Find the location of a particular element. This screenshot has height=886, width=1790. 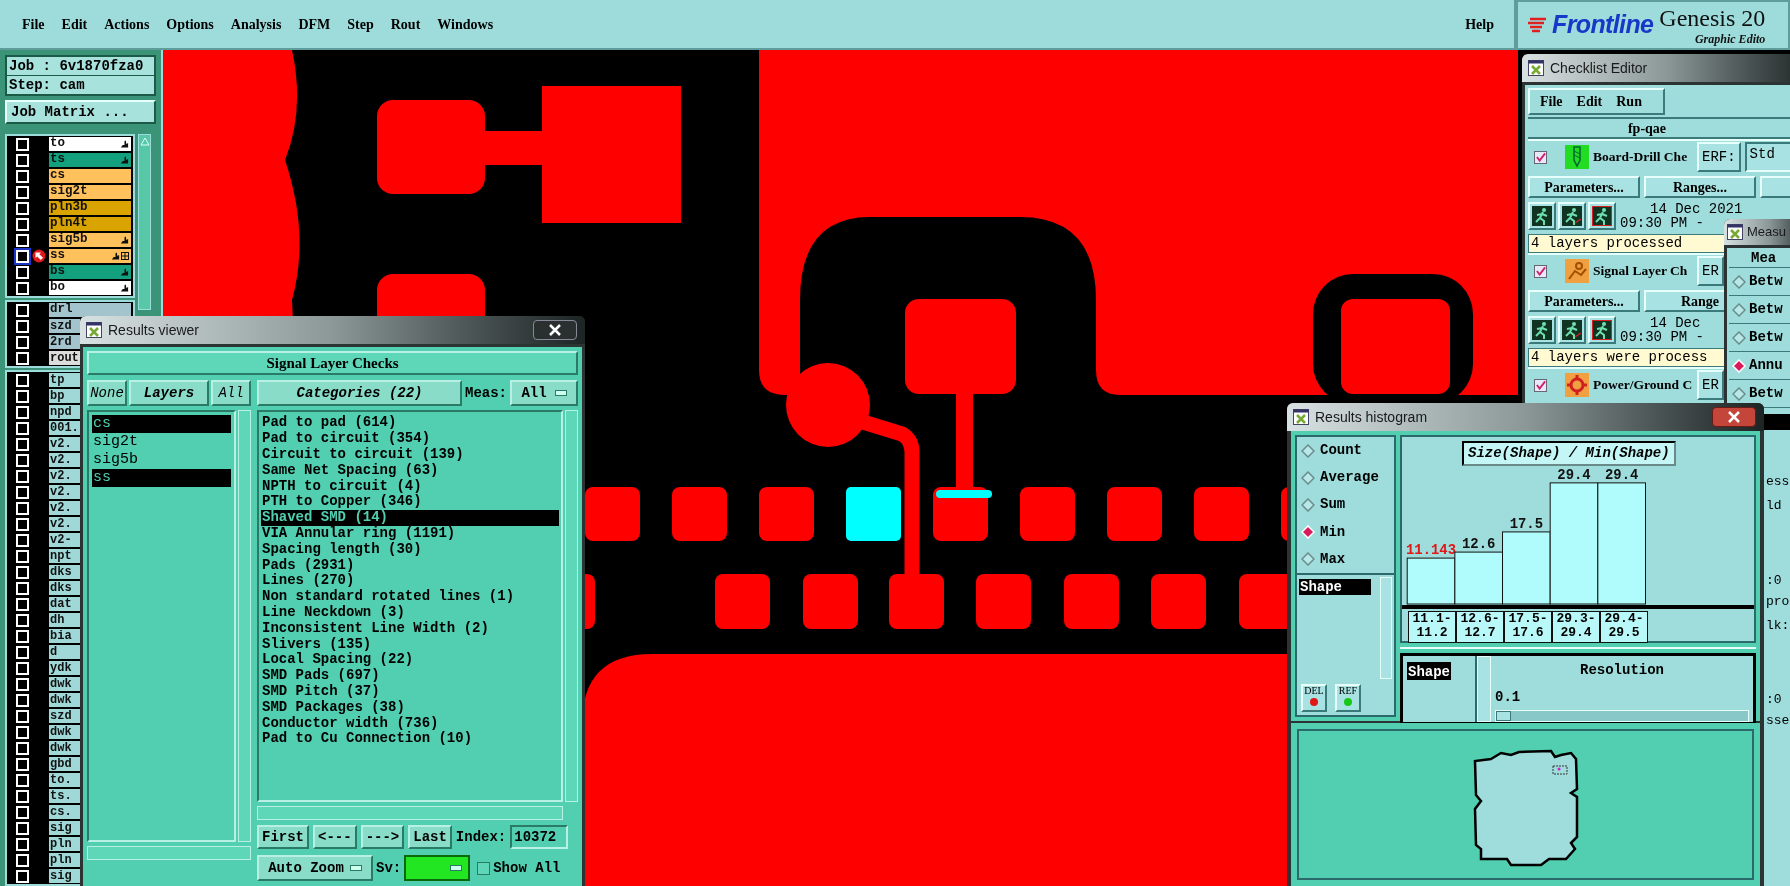

layer-name: dks is located at coordinates (64, 572).